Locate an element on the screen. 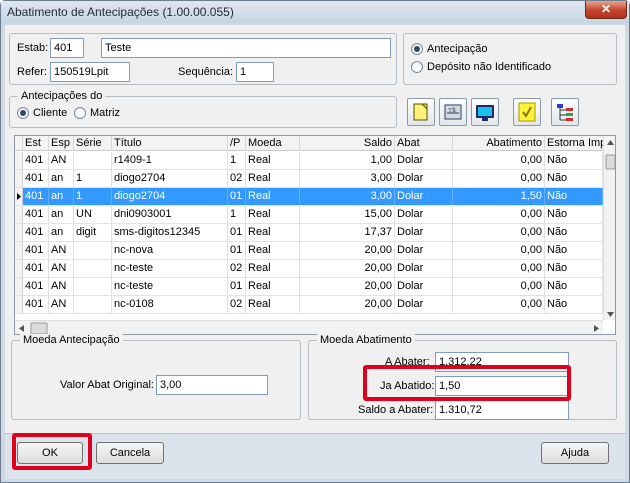 Image resolution: width=630 pixels, height=483 pixels. horizontal-scrollbar is located at coordinates (309, 327).